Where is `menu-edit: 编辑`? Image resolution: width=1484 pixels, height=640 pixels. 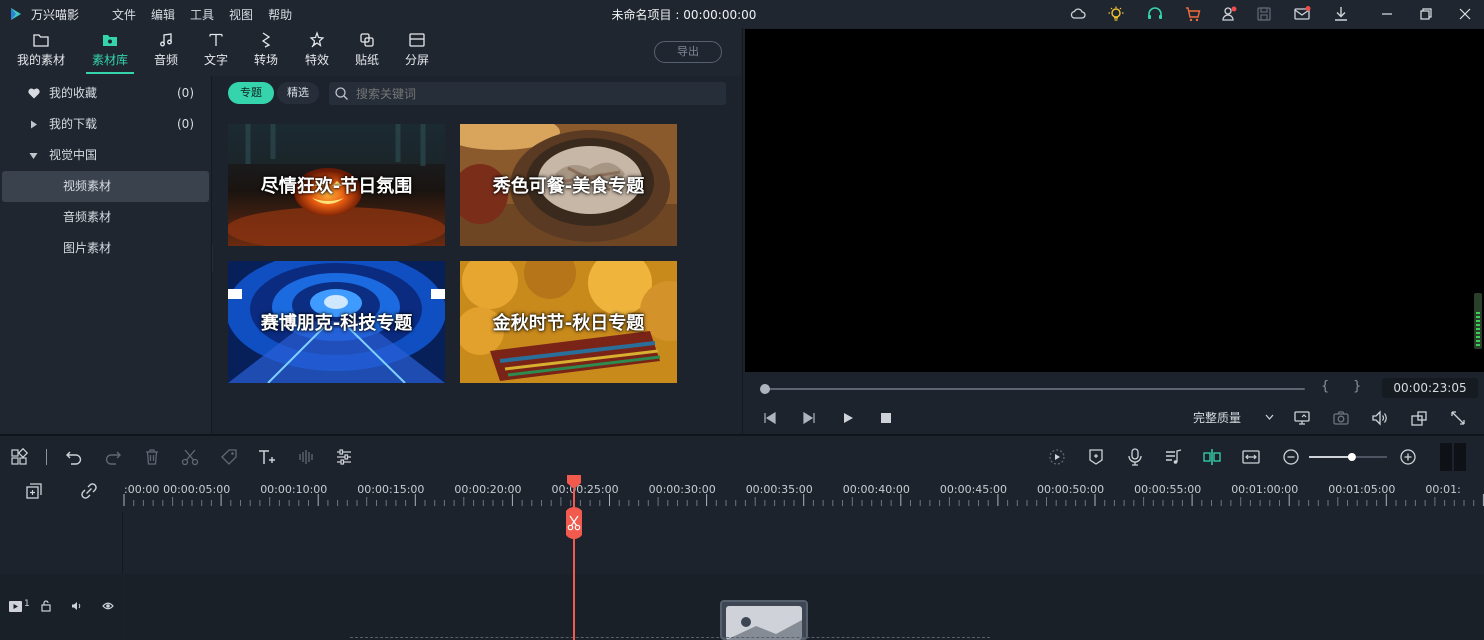
menu-edit: 编辑 is located at coordinates (163, 14).